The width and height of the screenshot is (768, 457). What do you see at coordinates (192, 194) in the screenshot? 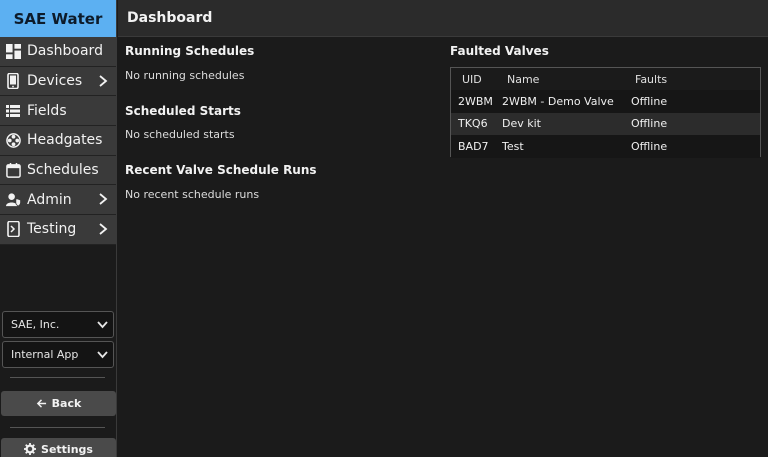
I see `recent-runs-empty: No recent schedule runs` at bounding box center [192, 194].